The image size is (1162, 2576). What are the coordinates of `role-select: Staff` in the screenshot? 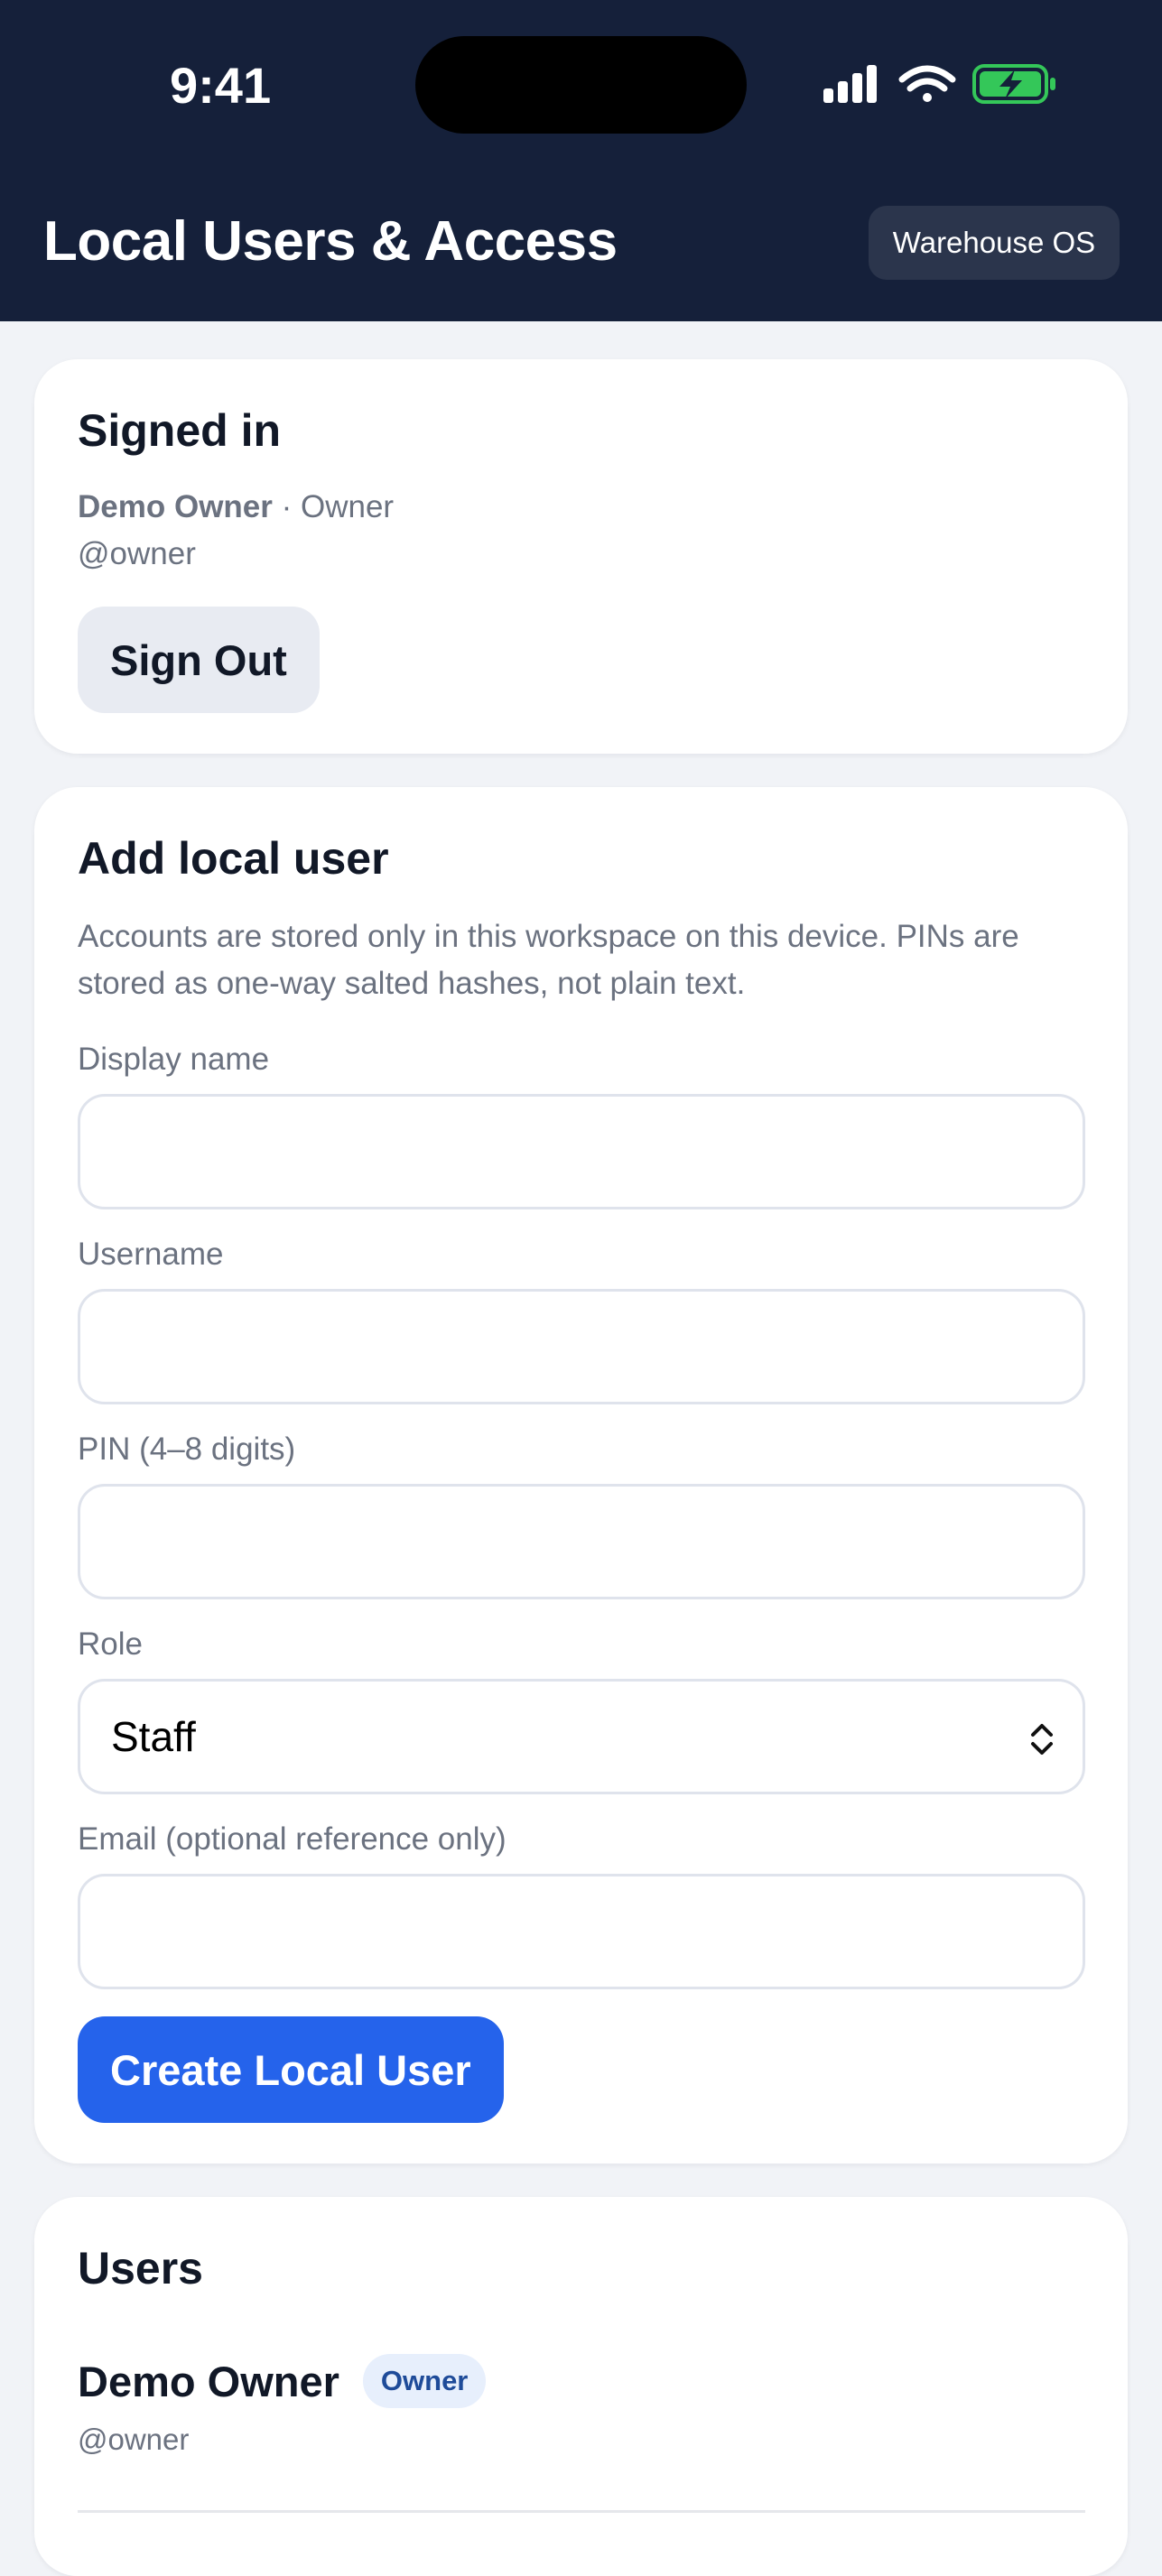 It's located at (581, 1736).